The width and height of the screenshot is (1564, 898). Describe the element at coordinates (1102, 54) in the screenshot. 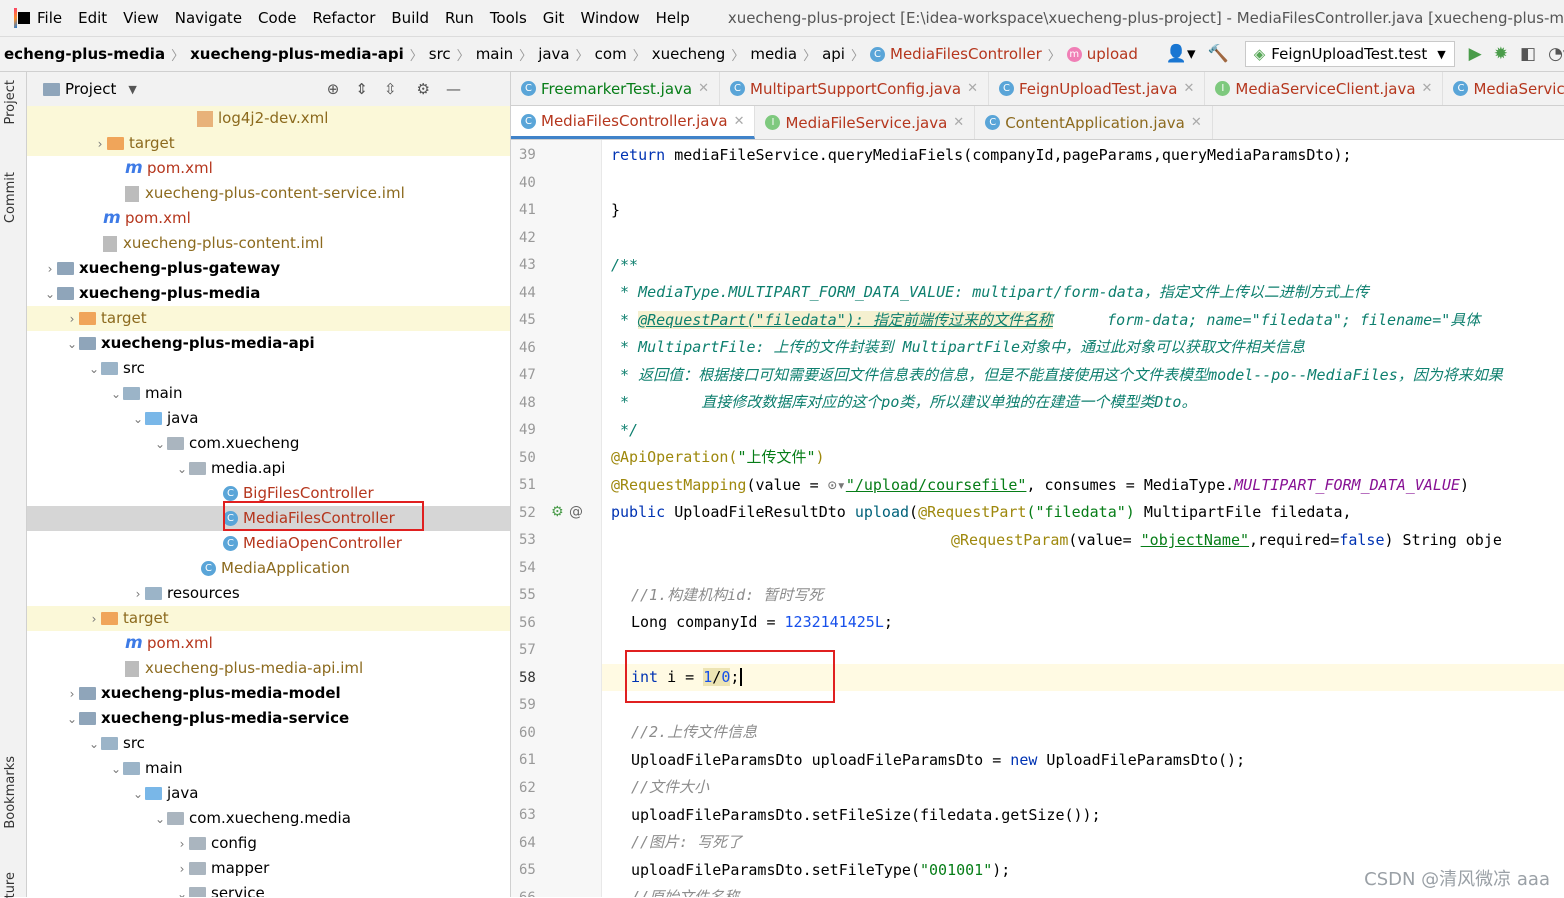

I see `breadcrumb-method: mupload` at that location.